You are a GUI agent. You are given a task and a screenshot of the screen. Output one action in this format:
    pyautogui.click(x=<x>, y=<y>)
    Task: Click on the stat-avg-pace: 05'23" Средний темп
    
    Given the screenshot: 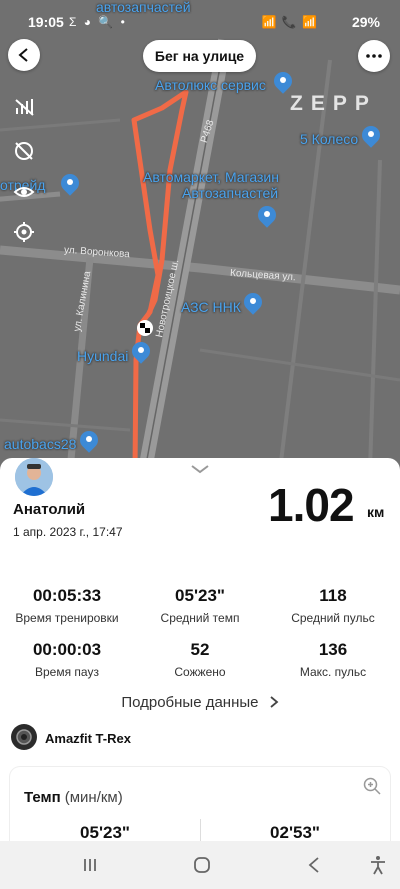 What is the action you would take?
    pyautogui.click(x=200, y=605)
    